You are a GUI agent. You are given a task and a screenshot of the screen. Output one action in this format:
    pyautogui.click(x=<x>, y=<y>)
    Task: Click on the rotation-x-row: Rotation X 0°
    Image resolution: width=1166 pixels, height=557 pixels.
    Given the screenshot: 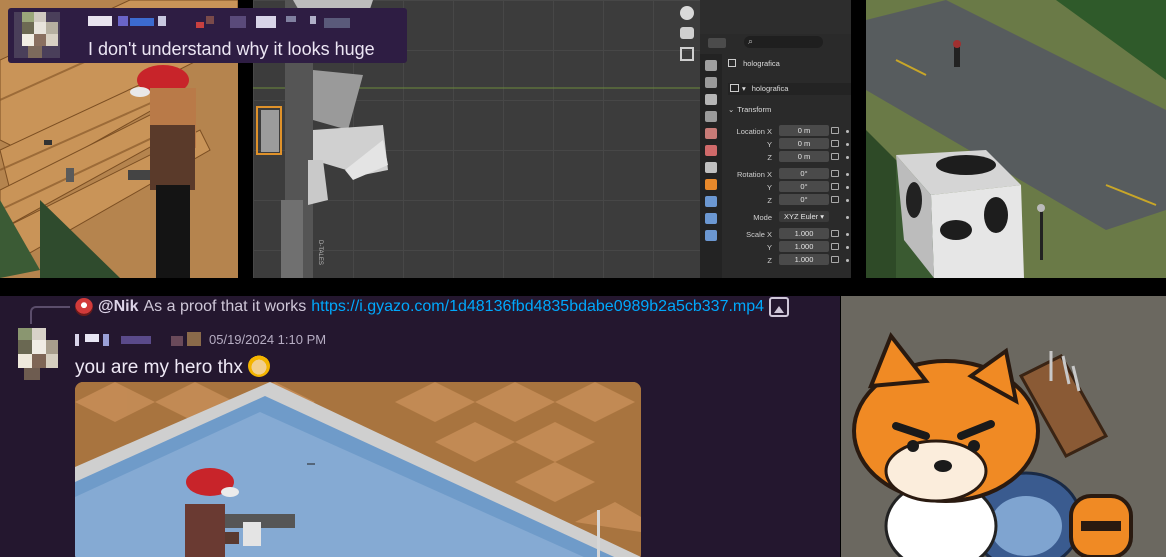 What is the action you would take?
    pyautogui.click(x=775, y=174)
    